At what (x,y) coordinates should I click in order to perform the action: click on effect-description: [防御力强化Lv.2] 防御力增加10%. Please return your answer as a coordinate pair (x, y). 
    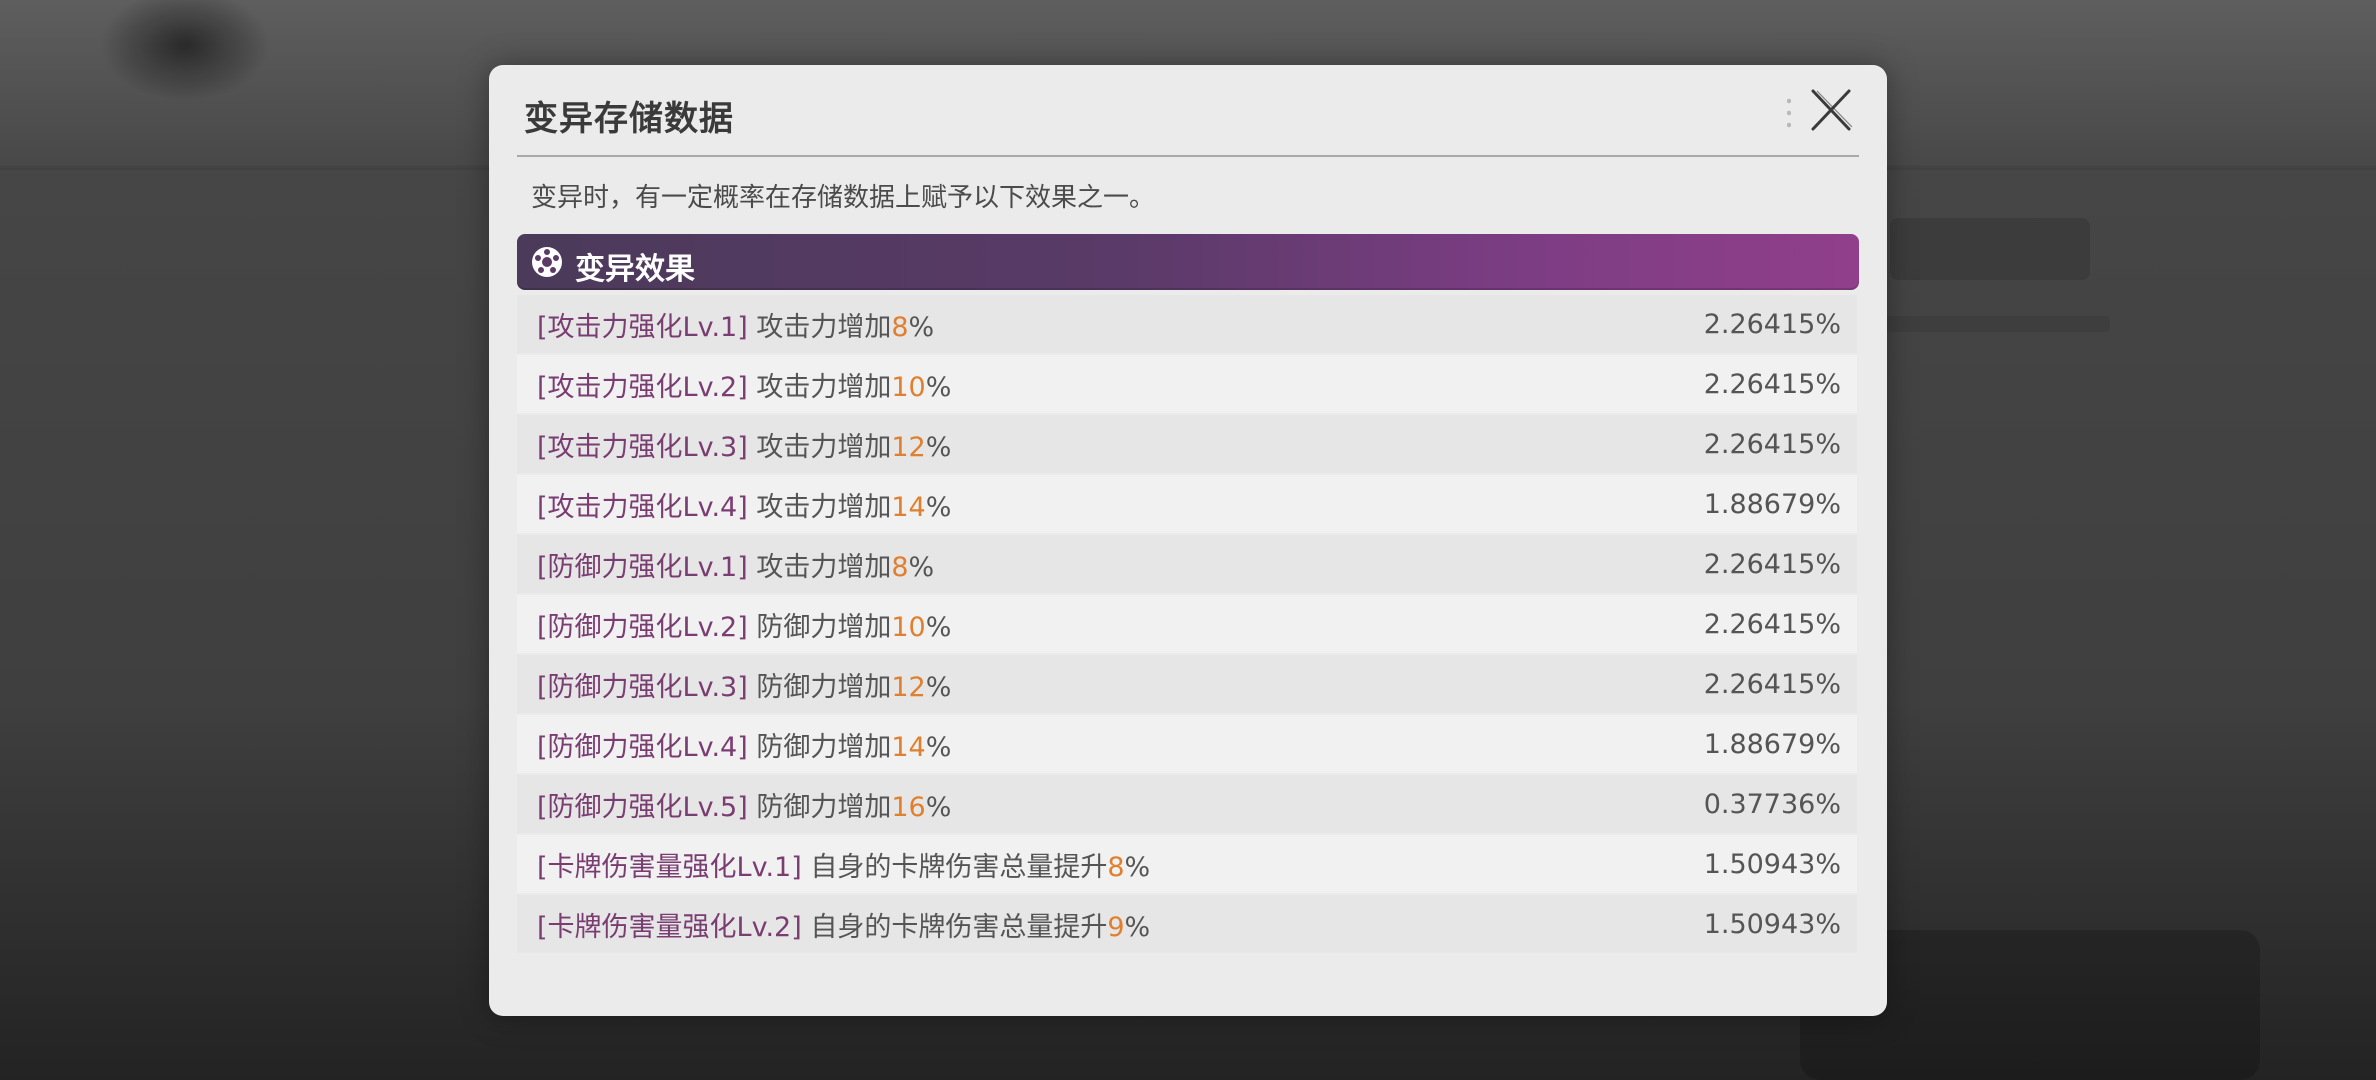
    Looking at the image, I should click on (744, 624).